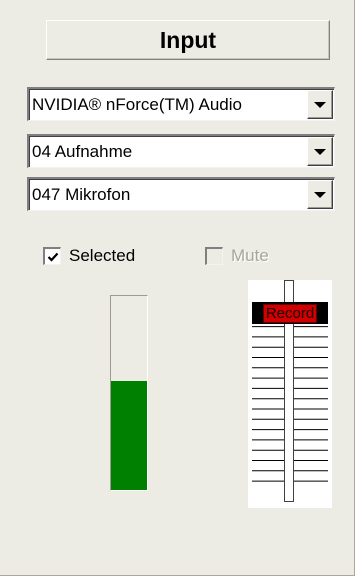 The height and width of the screenshot is (576, 355). I want to click on line-select-value: 04 Aufnahme, so click(82, 151).